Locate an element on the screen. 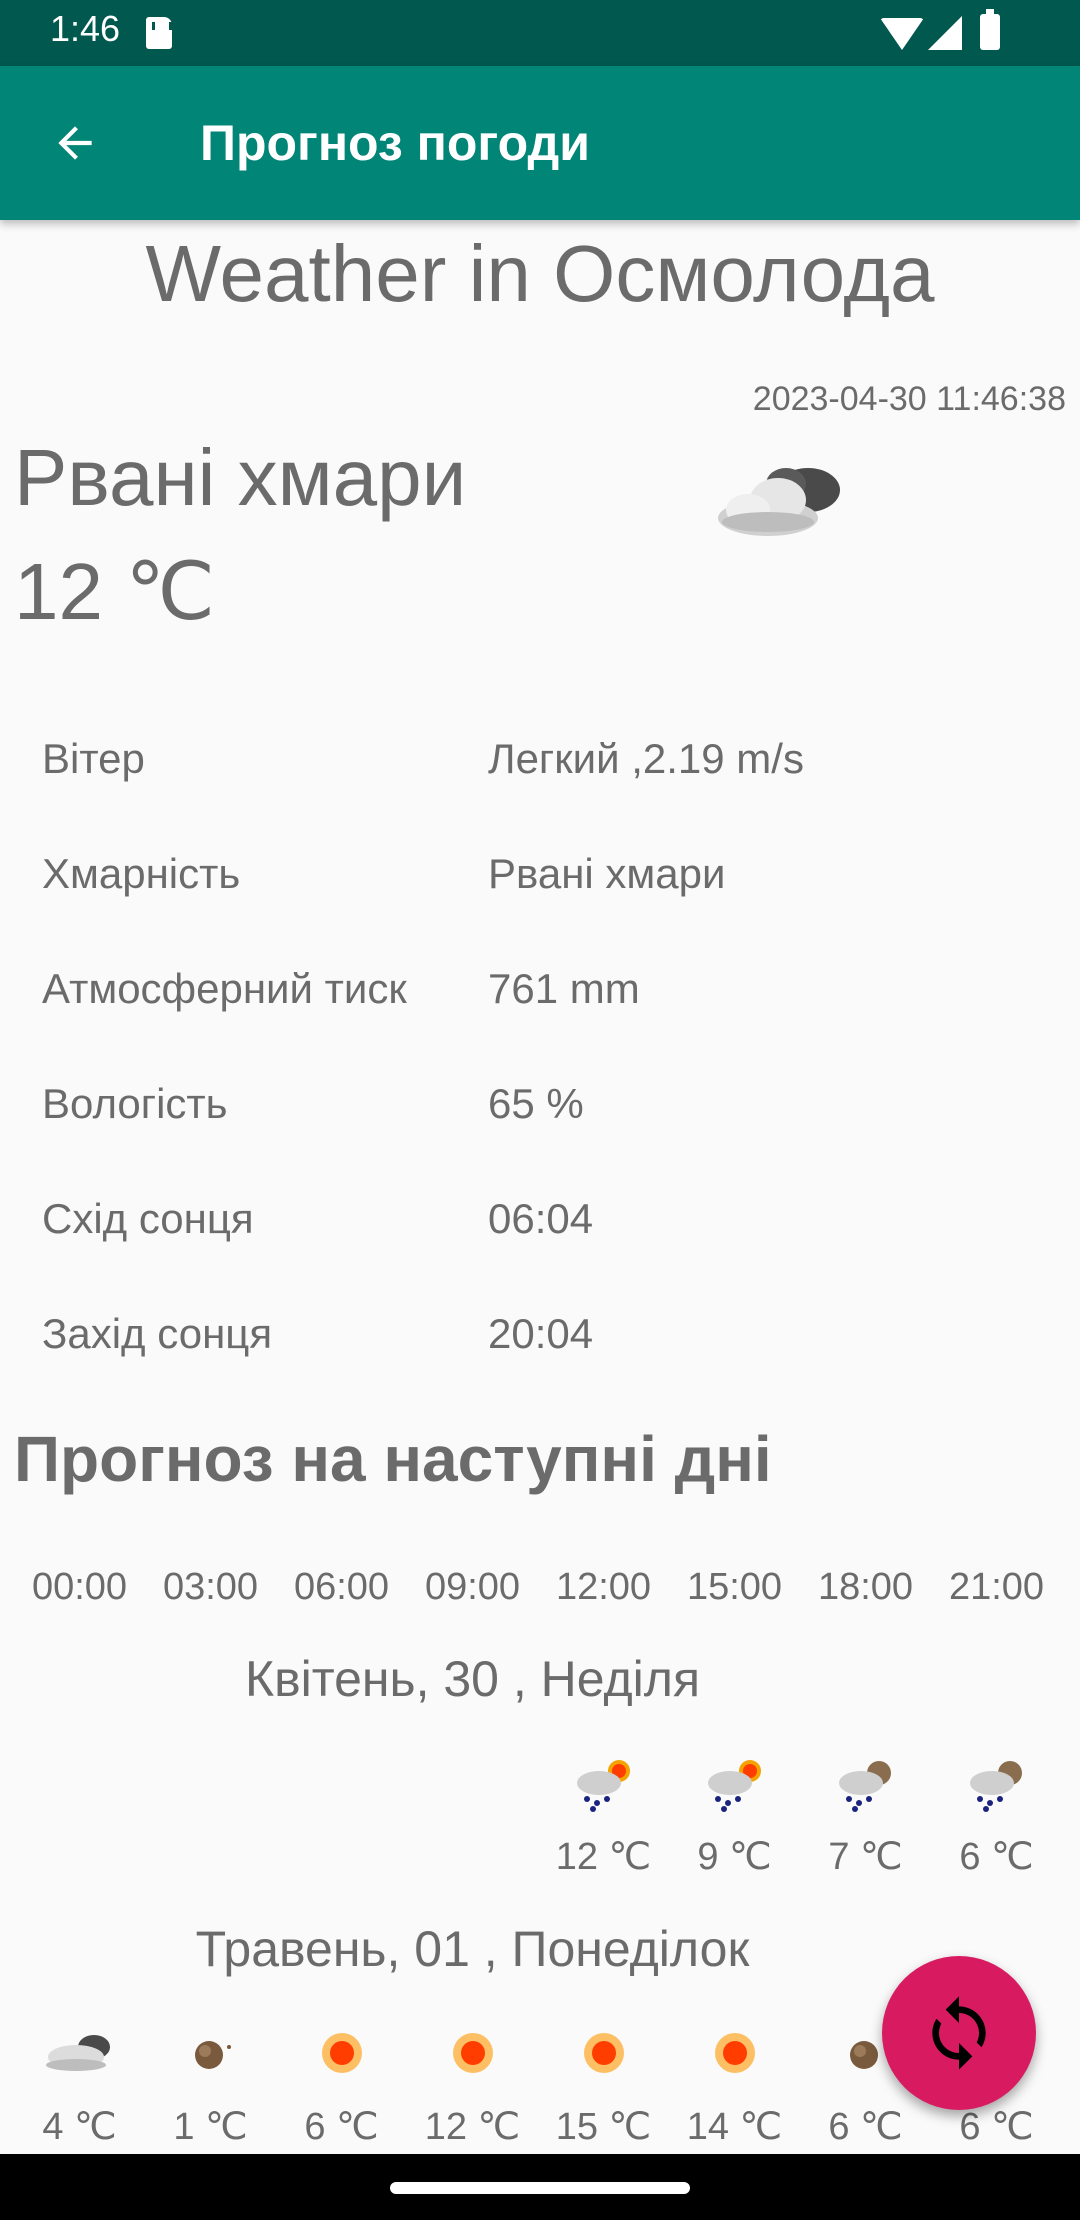 This screenshot has height=2220, width=1080. detail-label-sunset: Захід сонця is located at coordinates (157, 1333).